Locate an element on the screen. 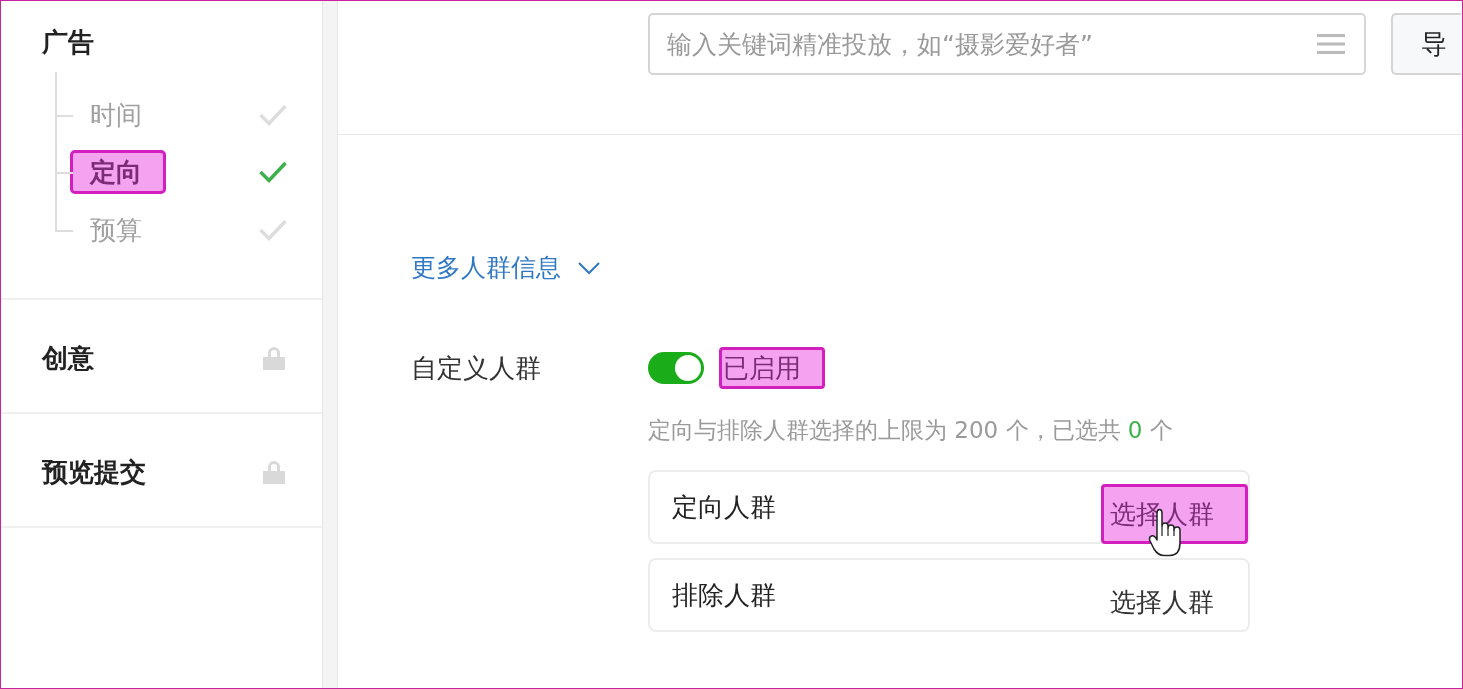  select-audience-button: 选择人群 is located at coordinates (1174, 602).